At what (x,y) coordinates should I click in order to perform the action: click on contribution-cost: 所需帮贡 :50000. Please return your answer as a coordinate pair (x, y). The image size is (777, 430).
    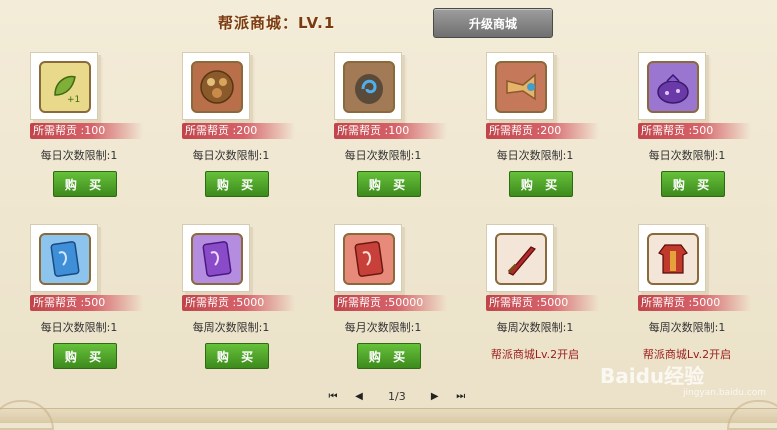
    Looking at the image, I should click on (390, 303).